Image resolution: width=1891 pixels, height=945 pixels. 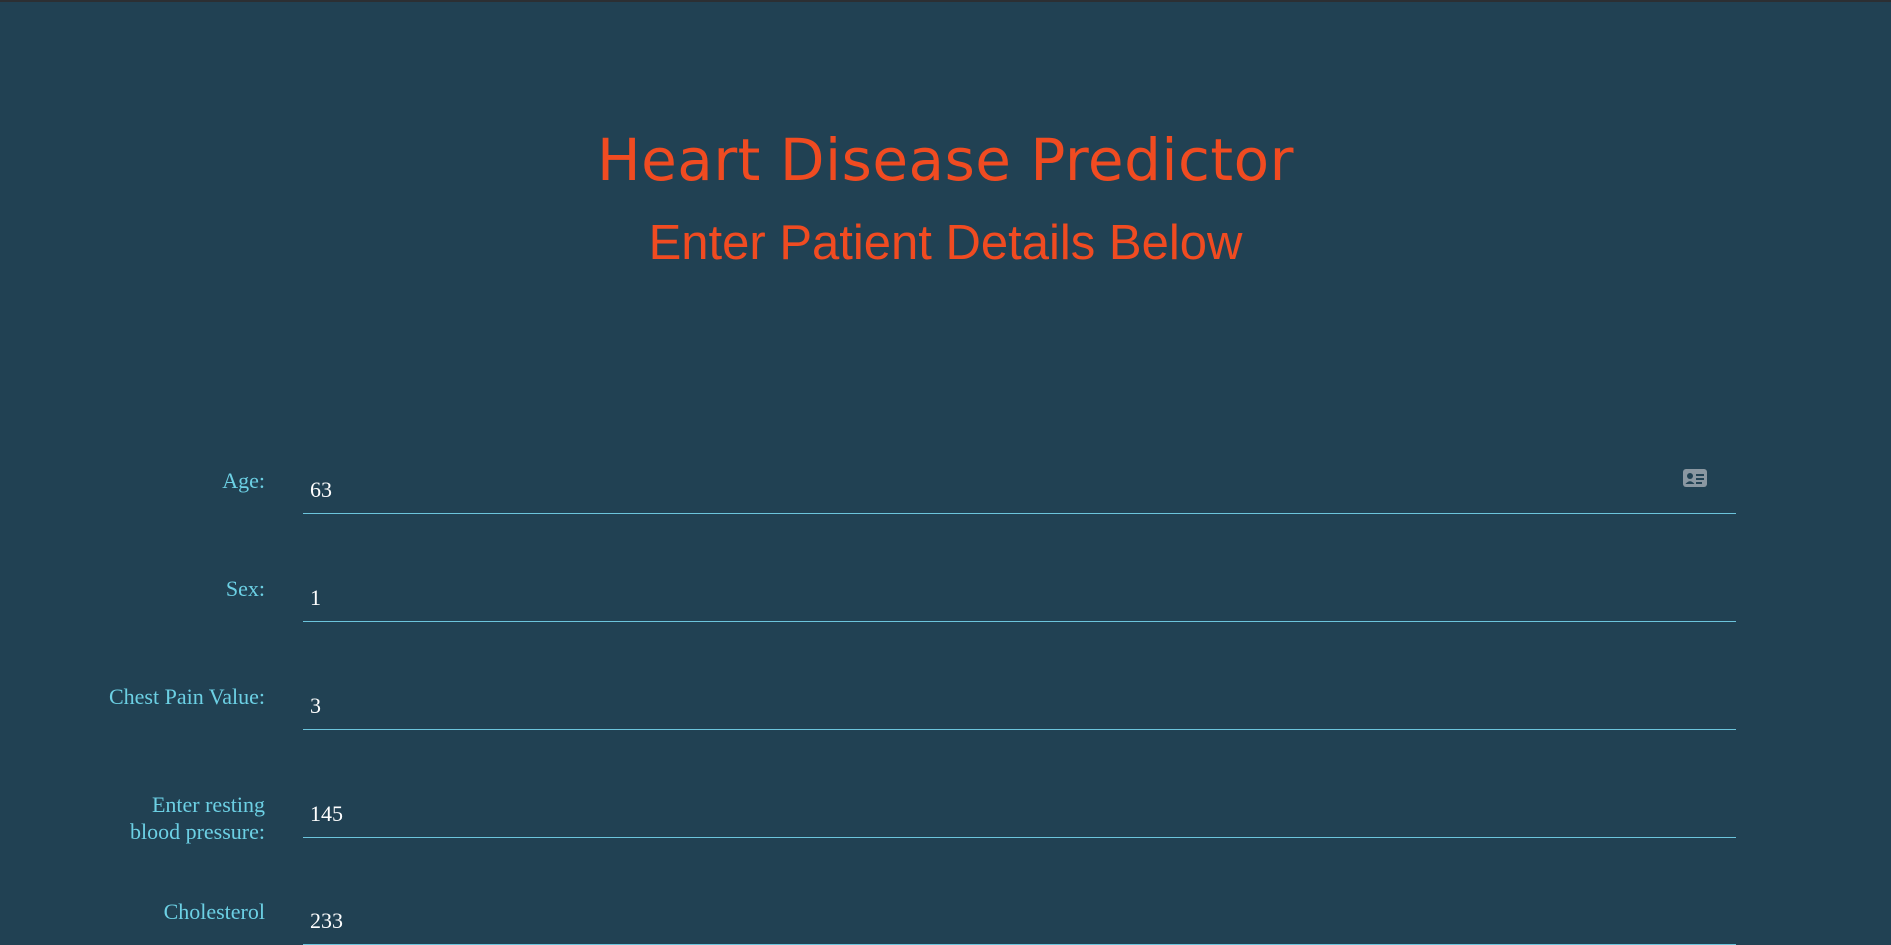 What do you see at coordinates (1019, 814) in the screenshot?
I see `resting-blood-pressure-input` at bounding box center [1019, 814].